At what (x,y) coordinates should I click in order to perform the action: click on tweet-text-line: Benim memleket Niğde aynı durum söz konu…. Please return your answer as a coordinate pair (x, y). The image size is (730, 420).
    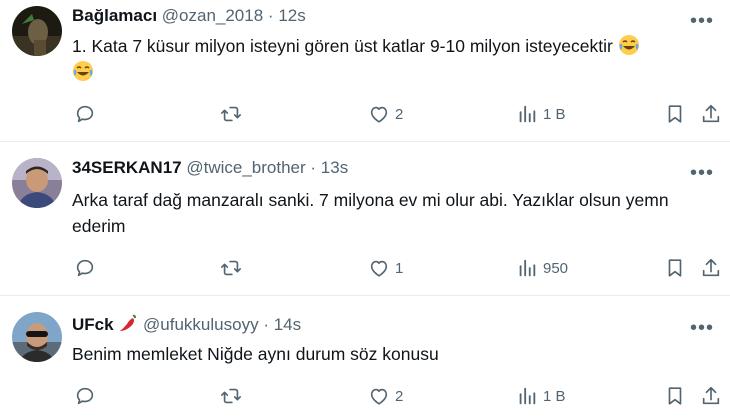
    Looking at the image, I should click on (255, 354).